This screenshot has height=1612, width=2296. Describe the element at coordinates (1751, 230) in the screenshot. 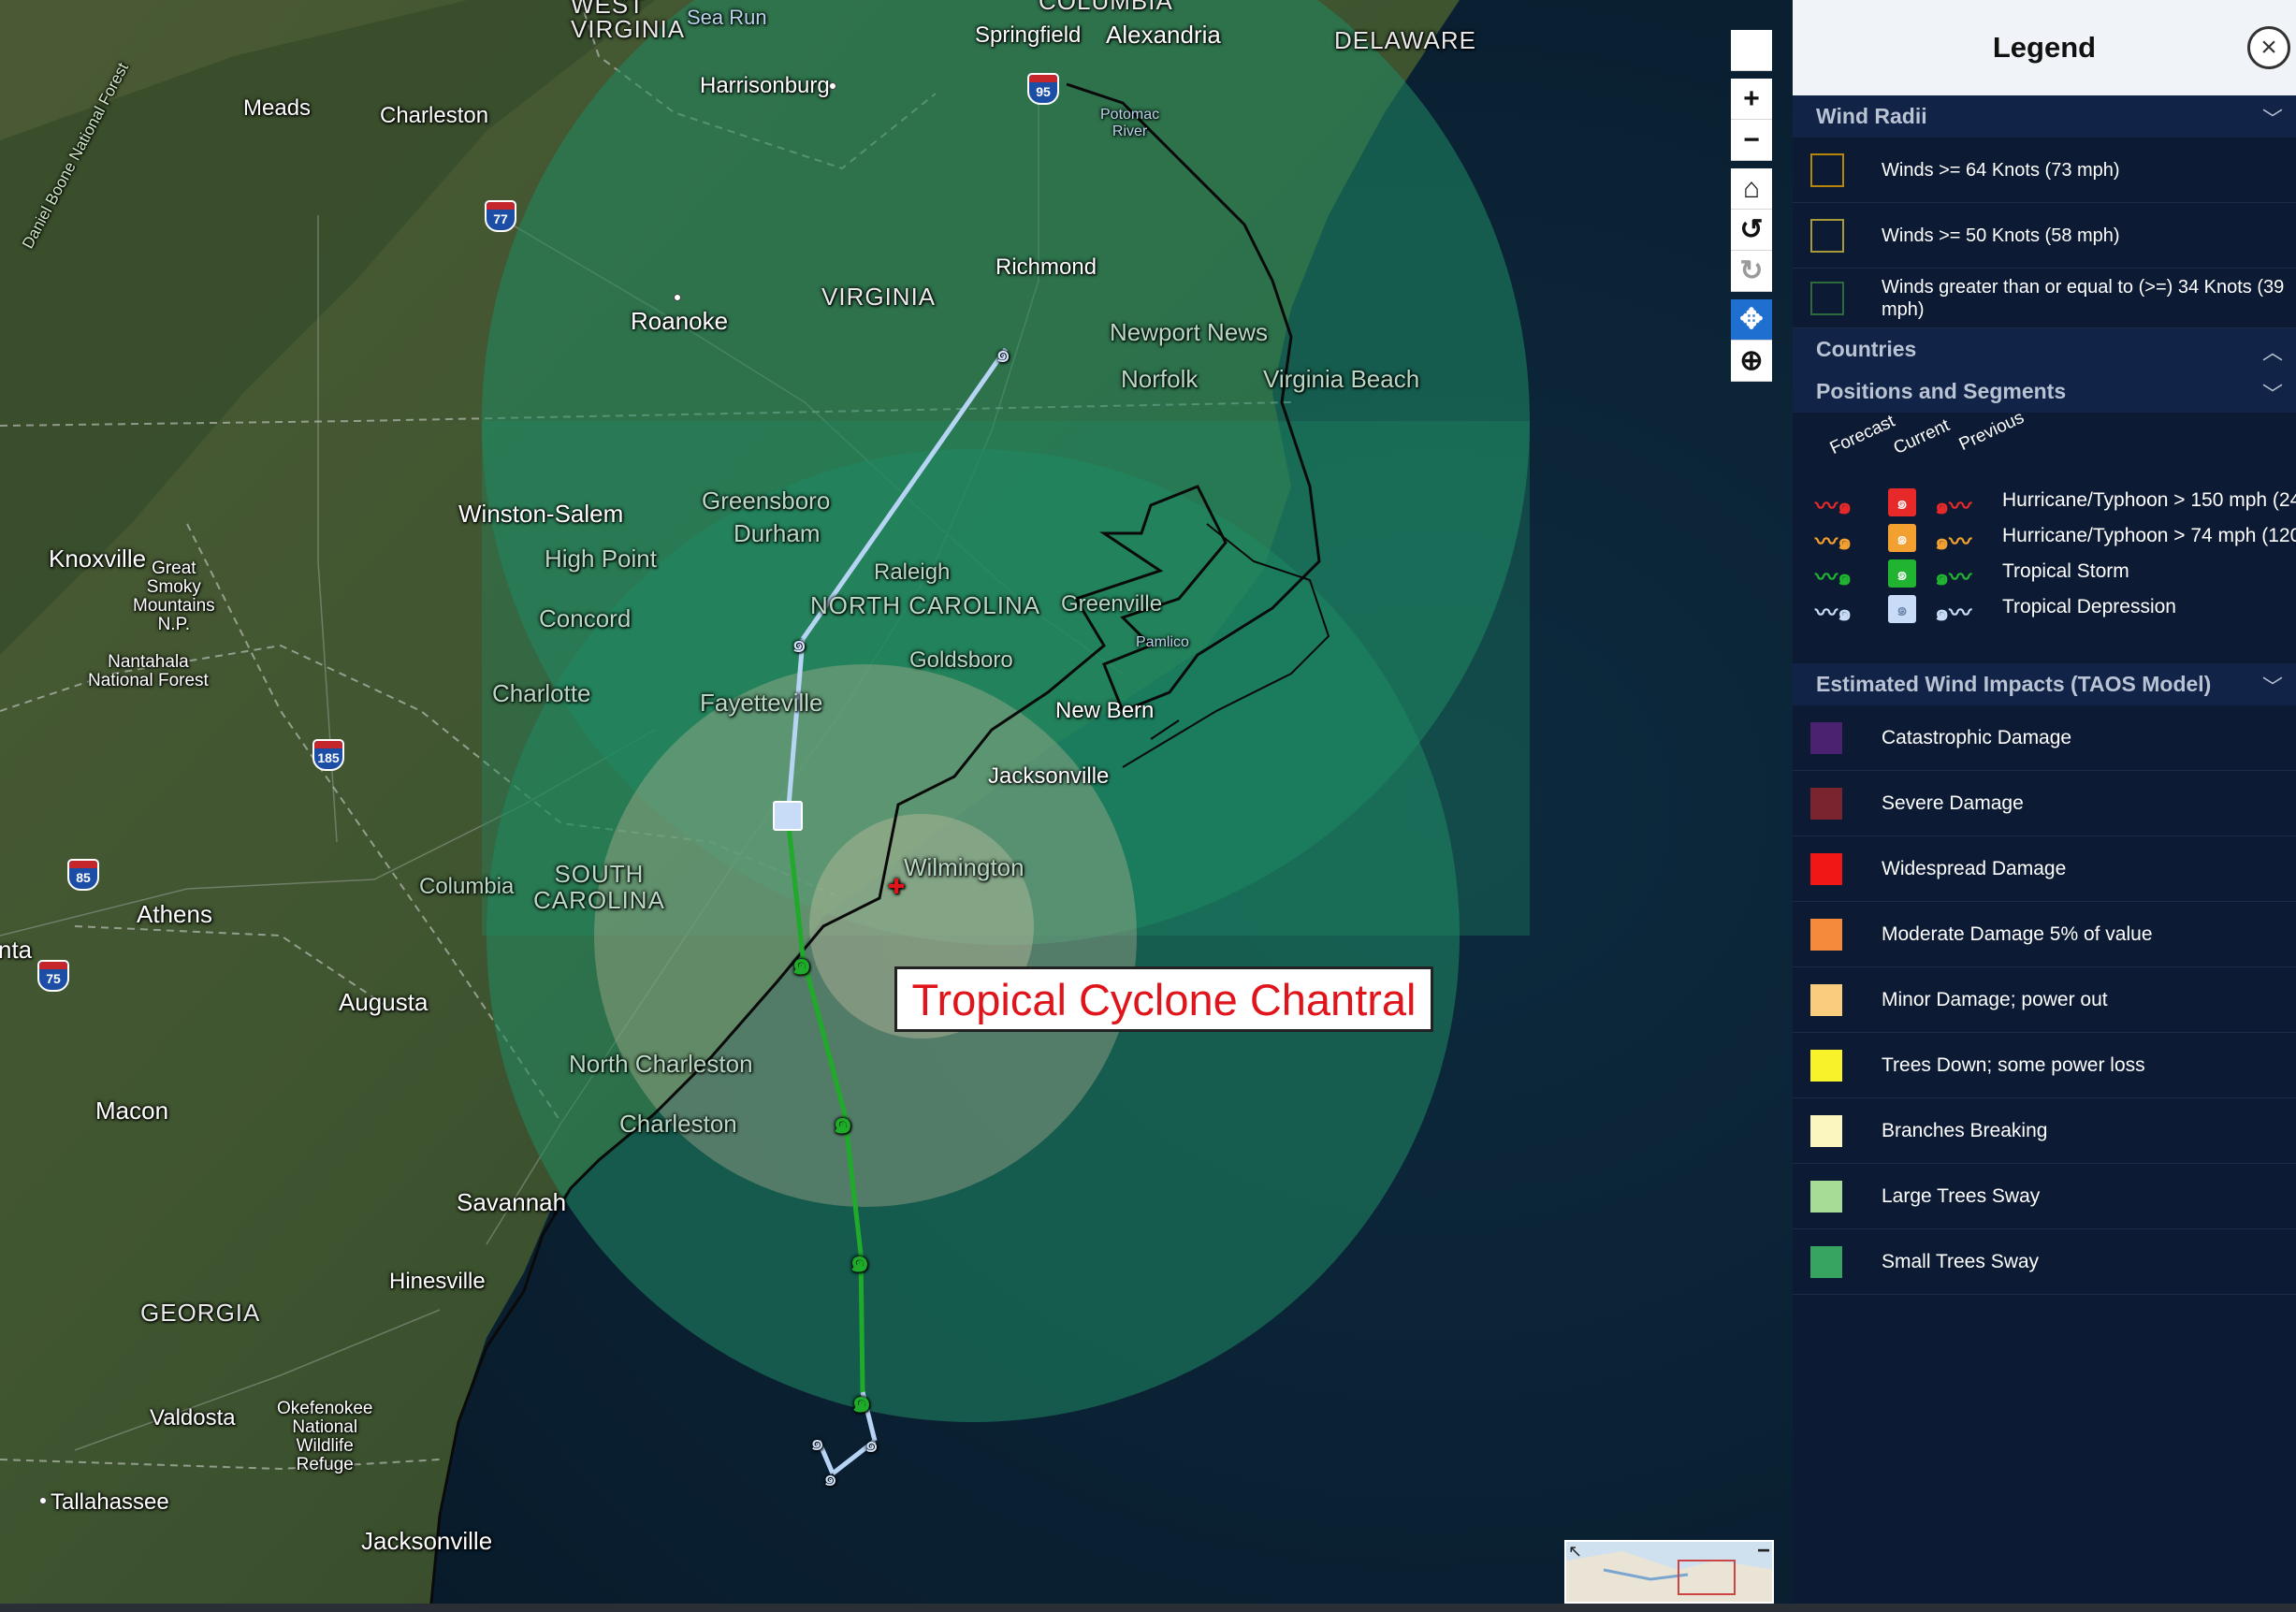

I see `rotate-ccw-icon: ↺` at that location.